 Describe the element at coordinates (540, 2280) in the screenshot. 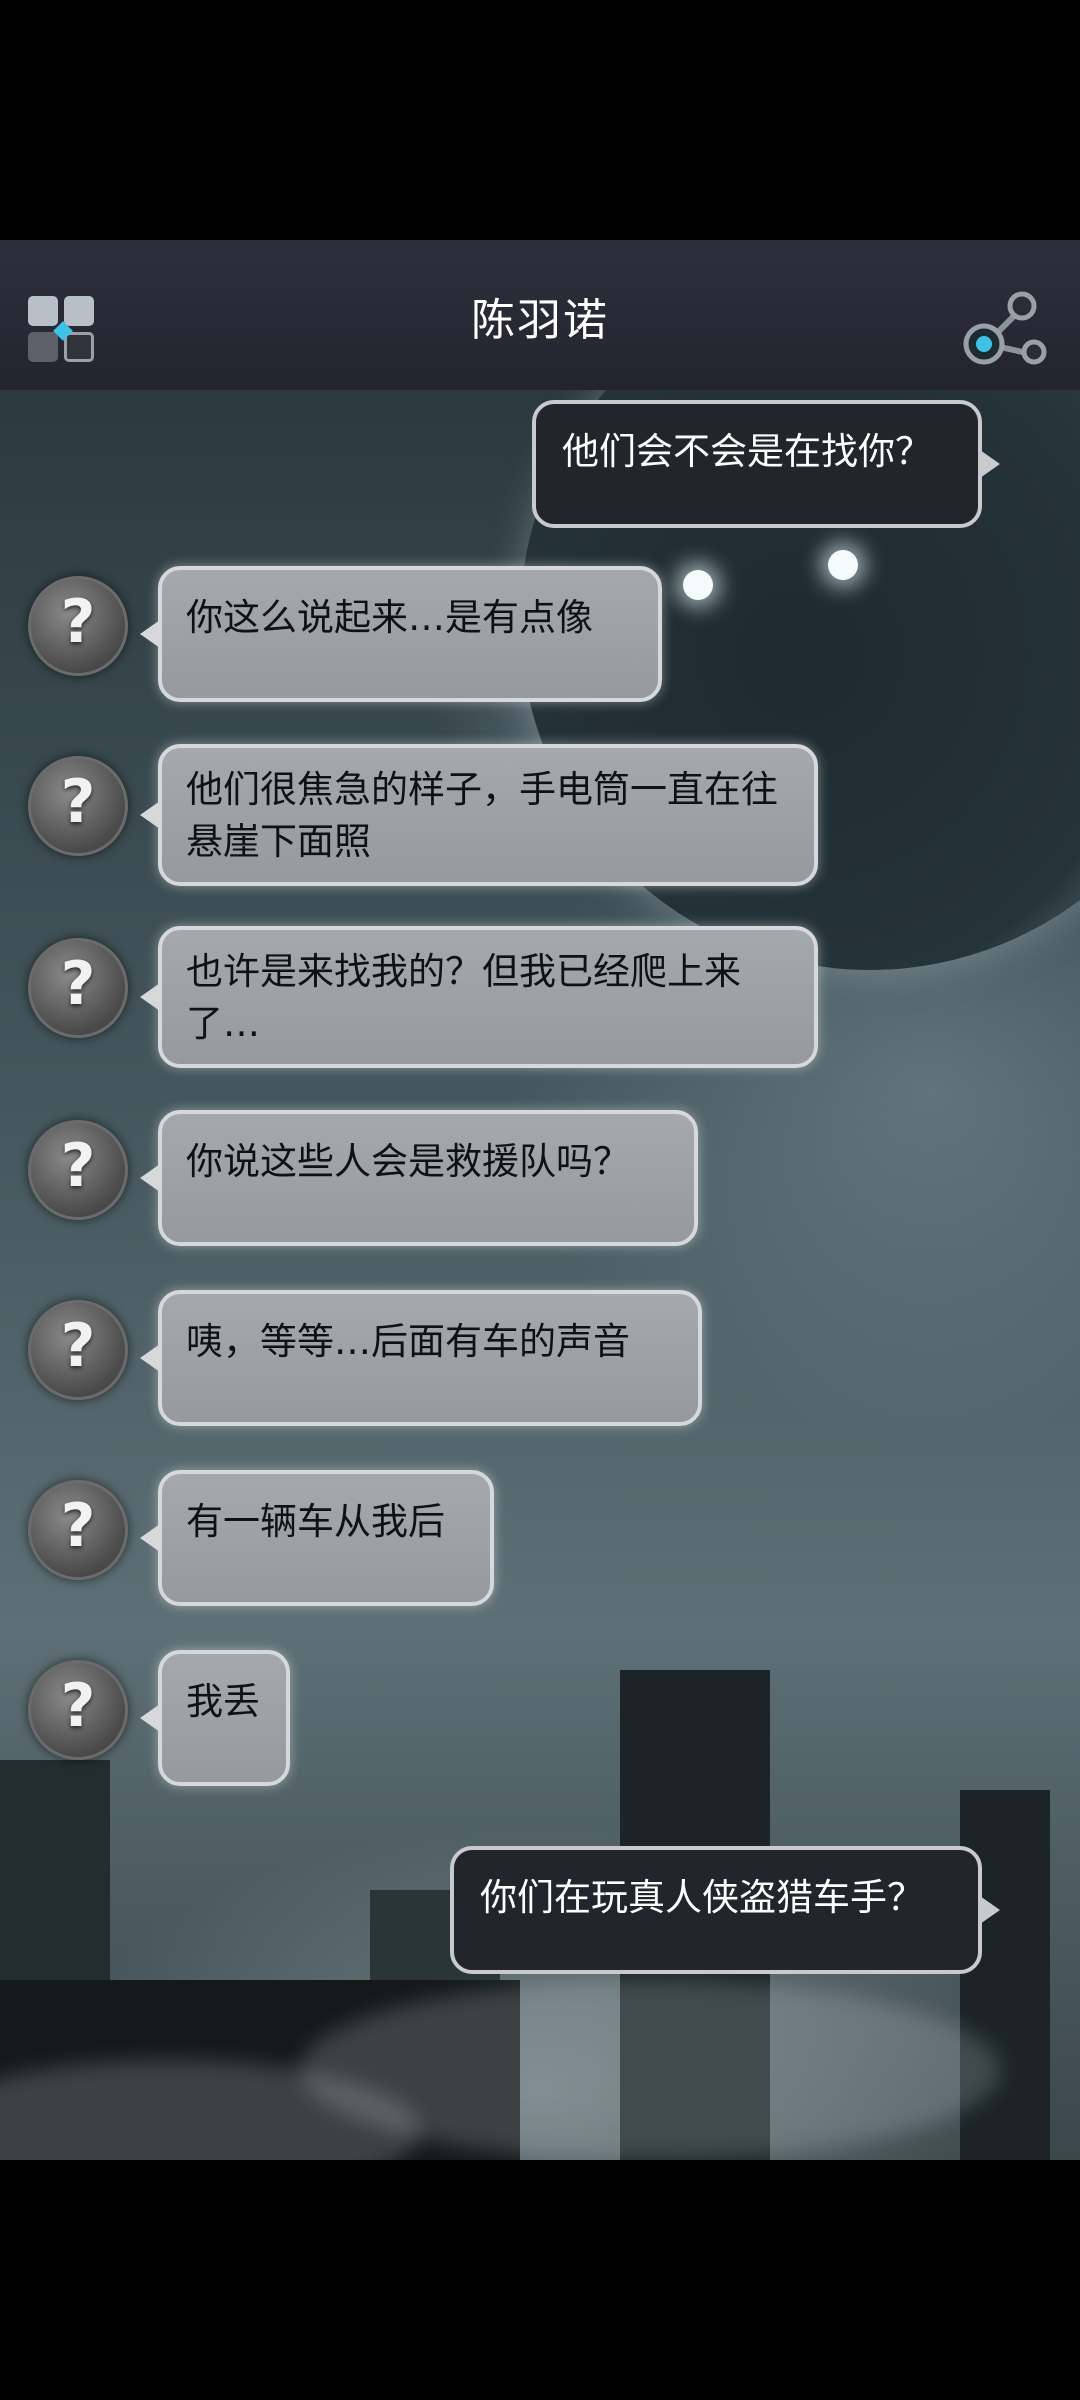

I see `navigation-area` at that location.